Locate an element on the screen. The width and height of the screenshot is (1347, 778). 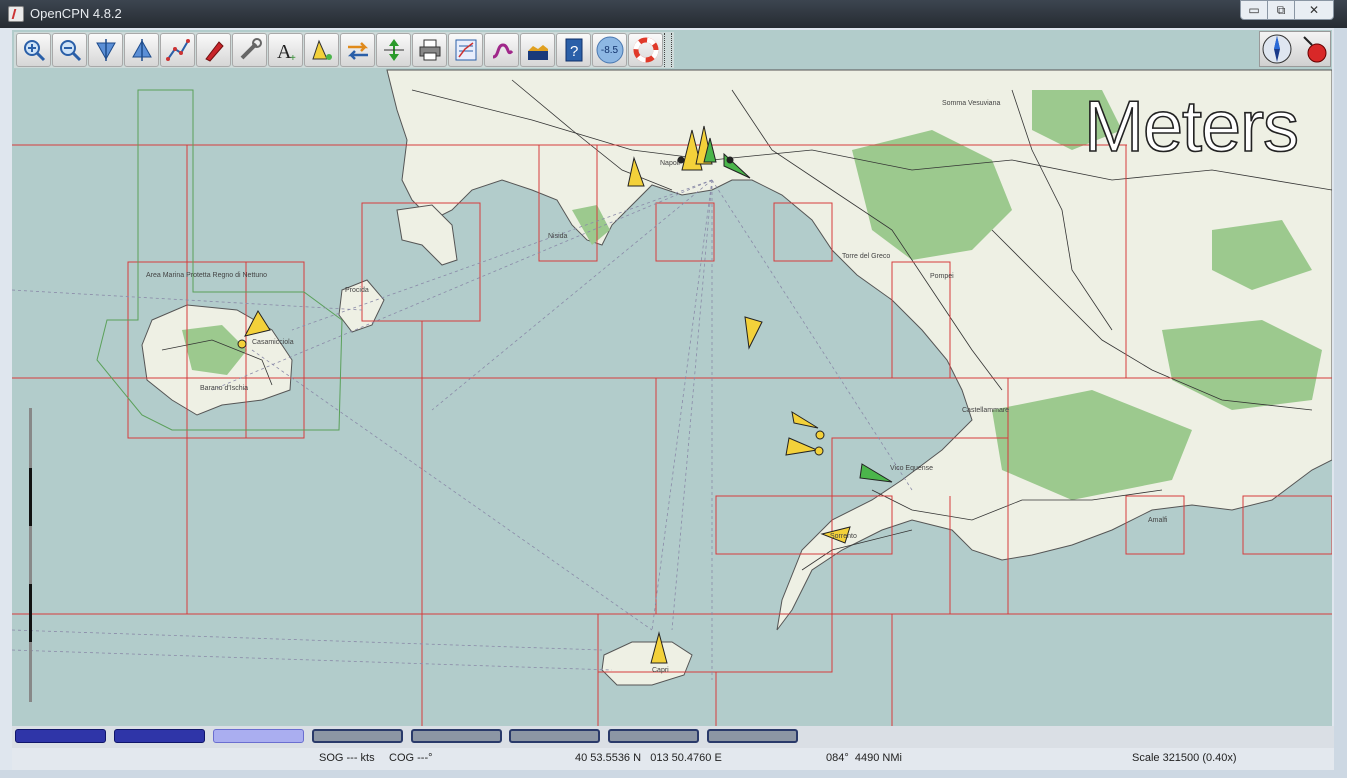
text-icon: A+ is located at coordinates (286, 52).